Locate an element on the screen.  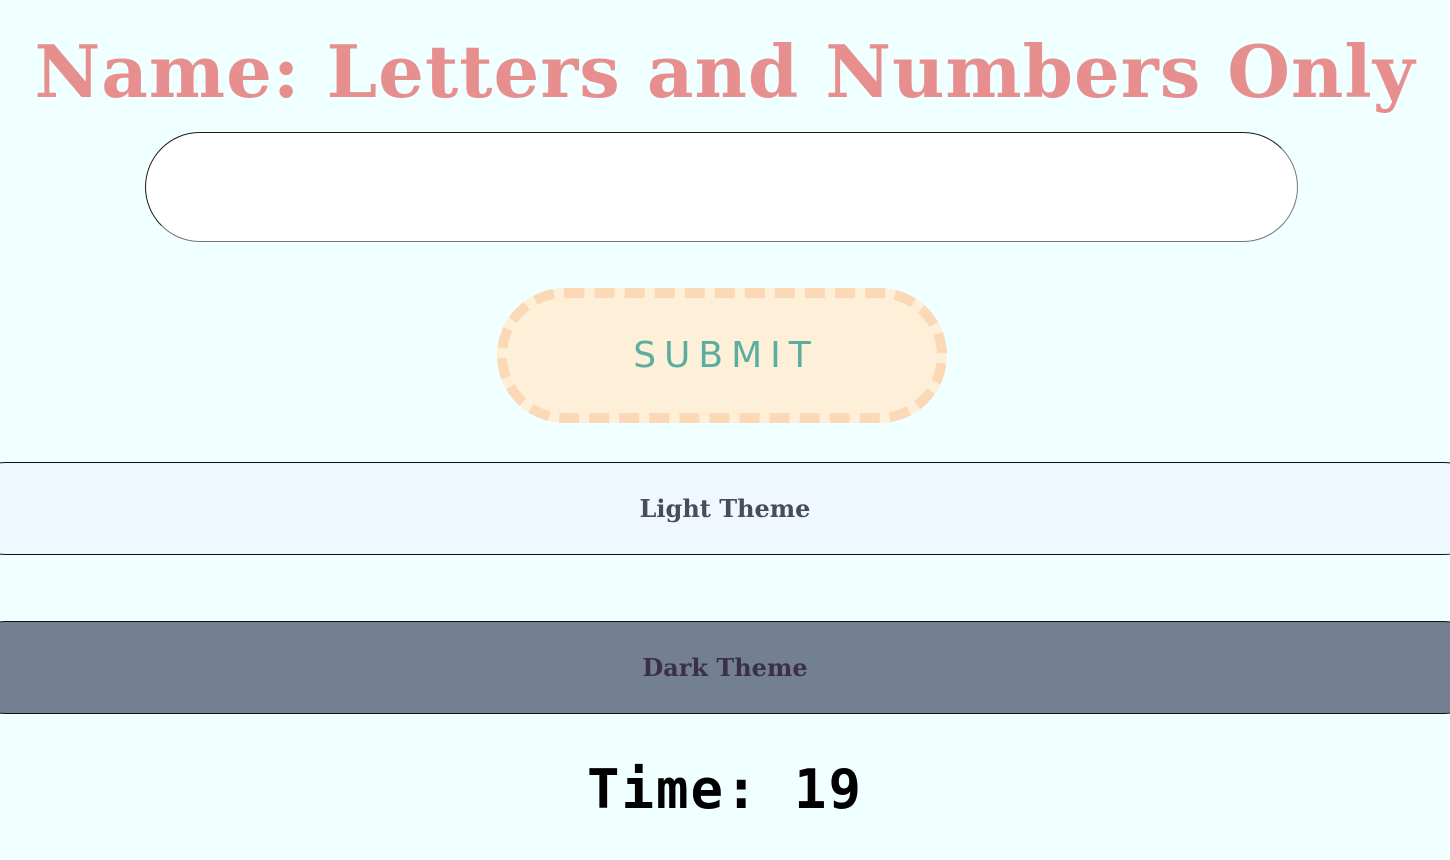
timer-value: 19 is located at coordinates (829, 789).